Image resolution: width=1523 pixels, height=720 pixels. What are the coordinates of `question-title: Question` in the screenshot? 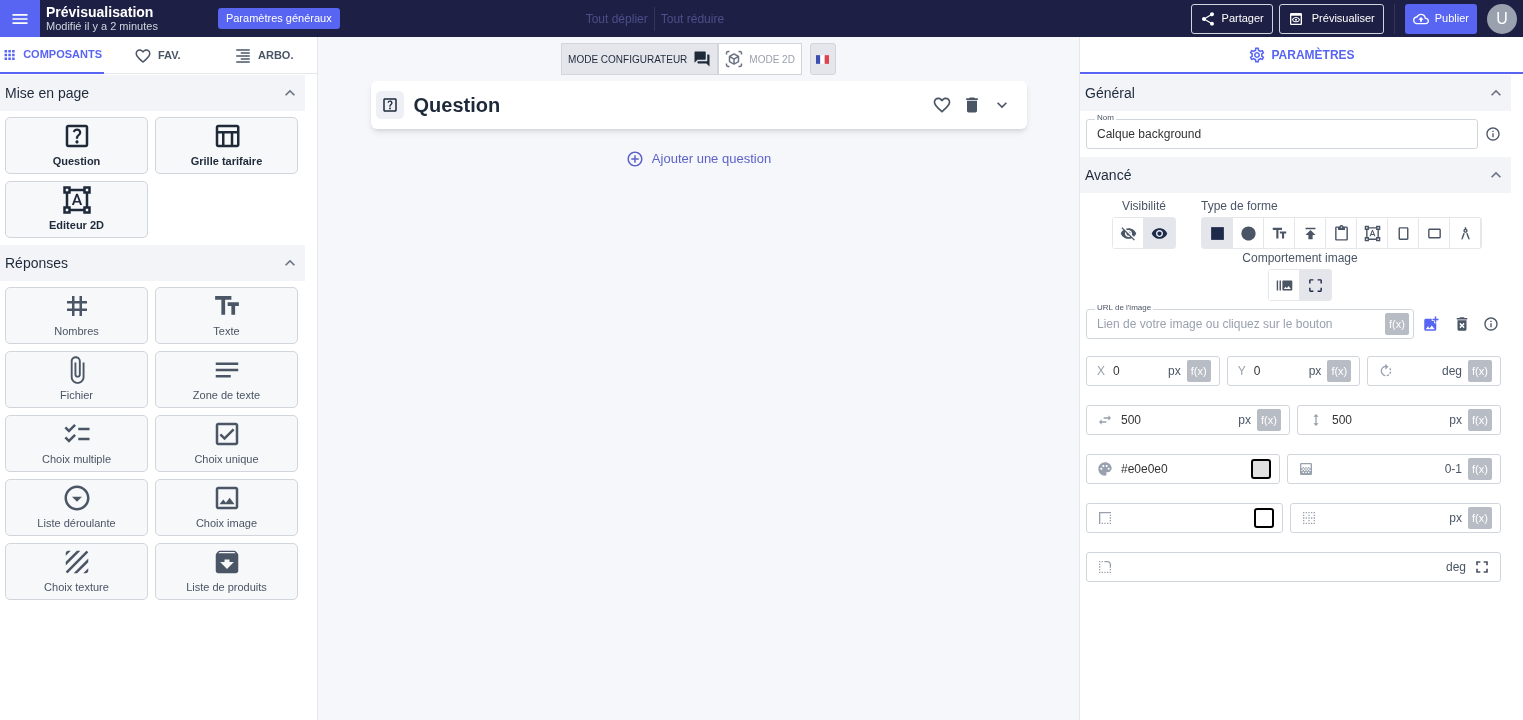 It's located at (457, 105).